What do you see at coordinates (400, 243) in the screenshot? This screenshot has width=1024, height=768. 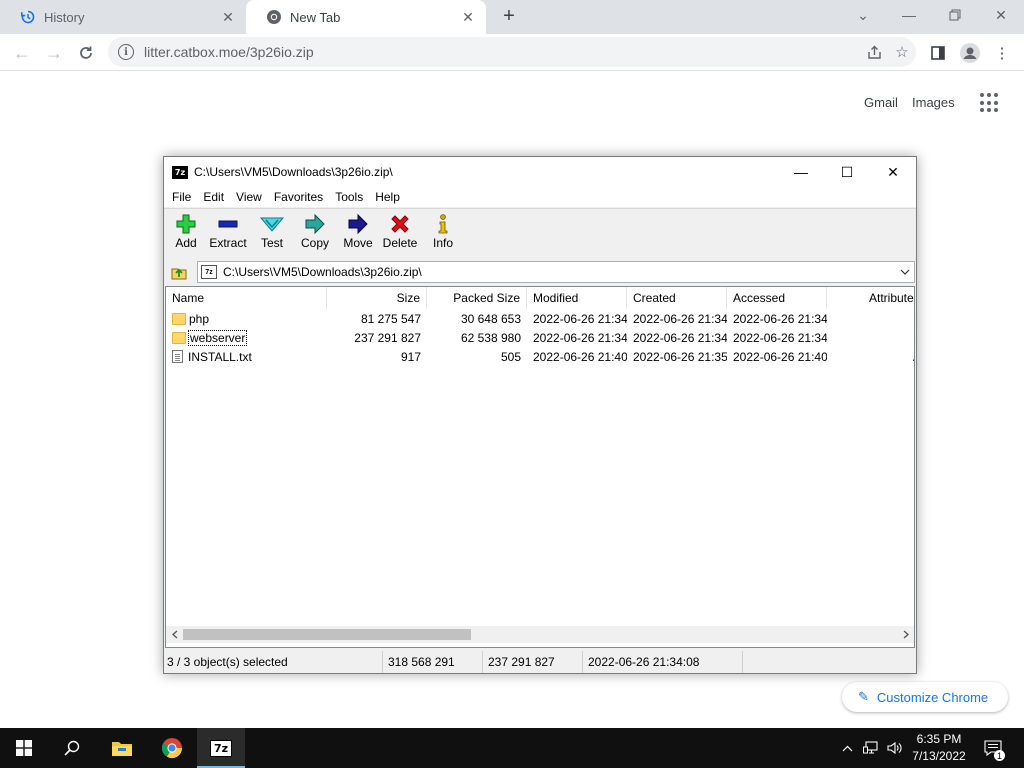 I see `delete-label: Delete` at bounding box center [400, 243].